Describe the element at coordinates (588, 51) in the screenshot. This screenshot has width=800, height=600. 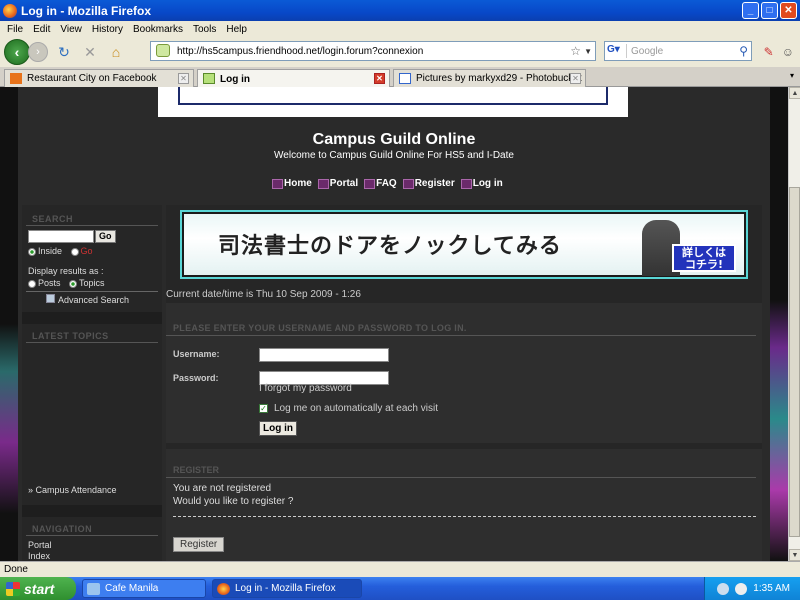
I see `url-dropdown-icon: ▼` at that location.